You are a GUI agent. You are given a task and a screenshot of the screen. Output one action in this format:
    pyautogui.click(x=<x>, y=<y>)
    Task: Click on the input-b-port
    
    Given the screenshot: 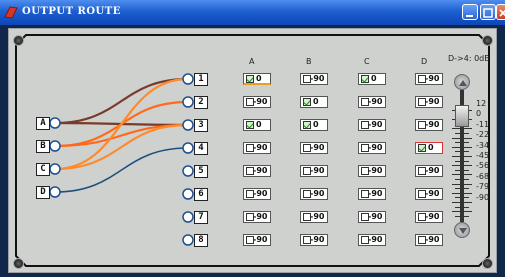 What is the action you would take?
    pyautogui.click(x=55, y=146)
    